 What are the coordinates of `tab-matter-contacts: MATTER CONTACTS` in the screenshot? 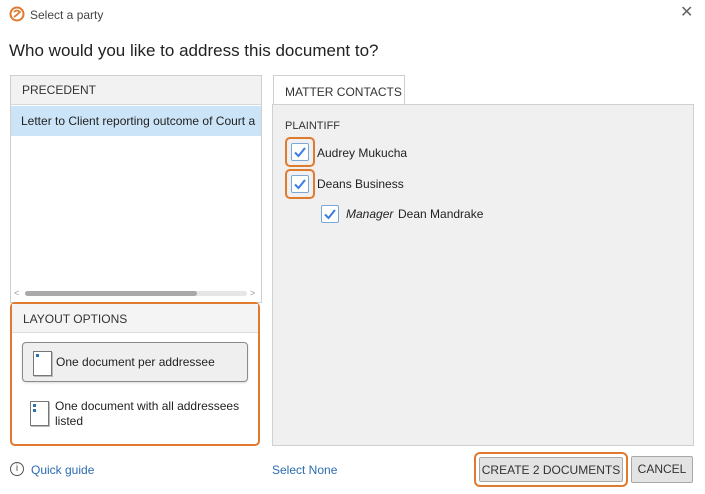 It's located at (339, 90).